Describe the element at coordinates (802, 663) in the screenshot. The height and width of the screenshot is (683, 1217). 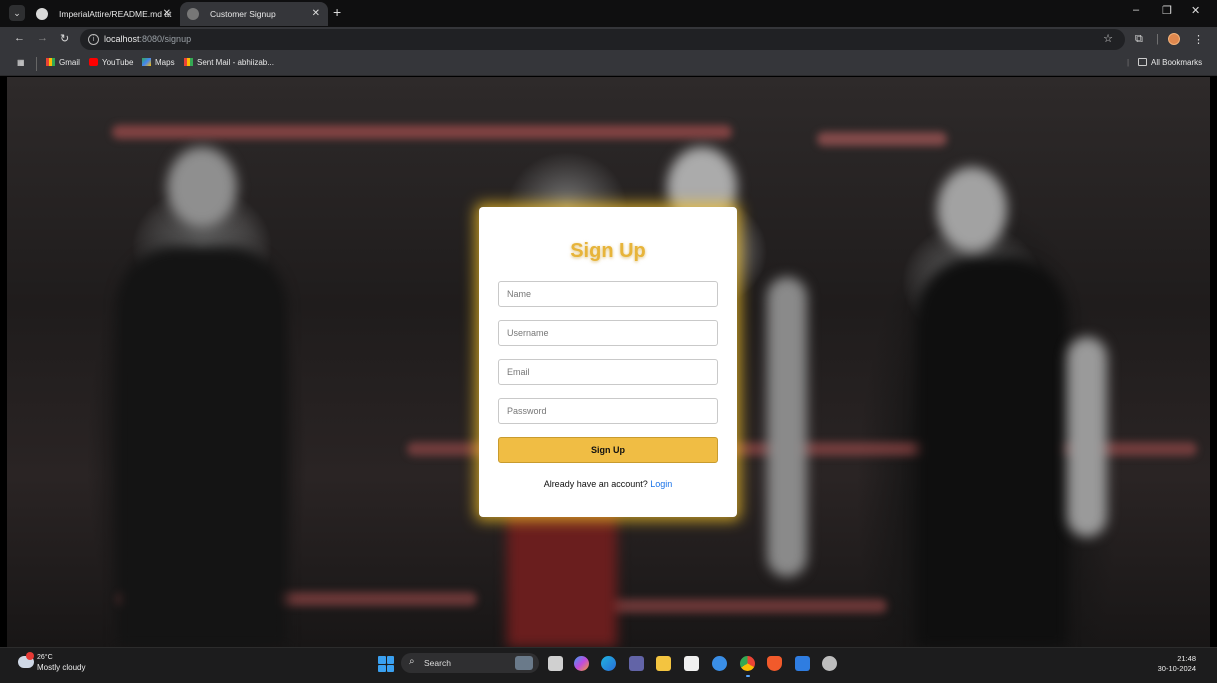
I see `app-icon` at that location.